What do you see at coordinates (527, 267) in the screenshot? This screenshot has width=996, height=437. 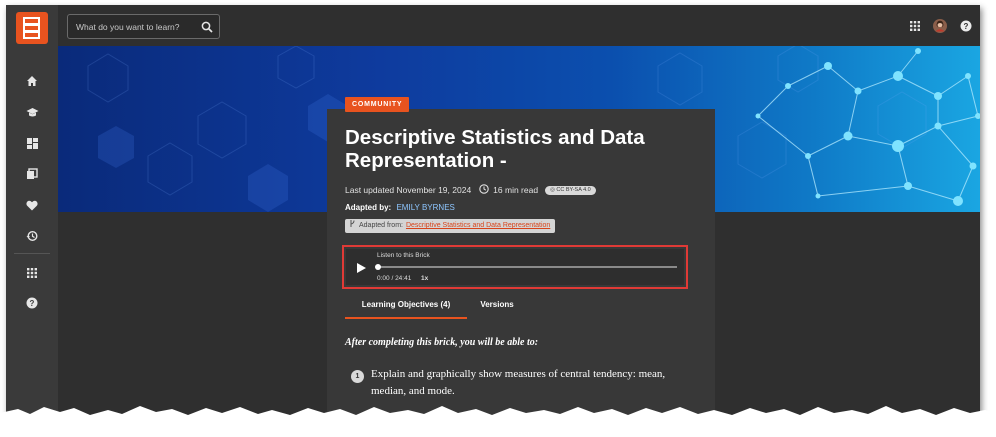 I see `progress-track` at bounding box center [527, 267].